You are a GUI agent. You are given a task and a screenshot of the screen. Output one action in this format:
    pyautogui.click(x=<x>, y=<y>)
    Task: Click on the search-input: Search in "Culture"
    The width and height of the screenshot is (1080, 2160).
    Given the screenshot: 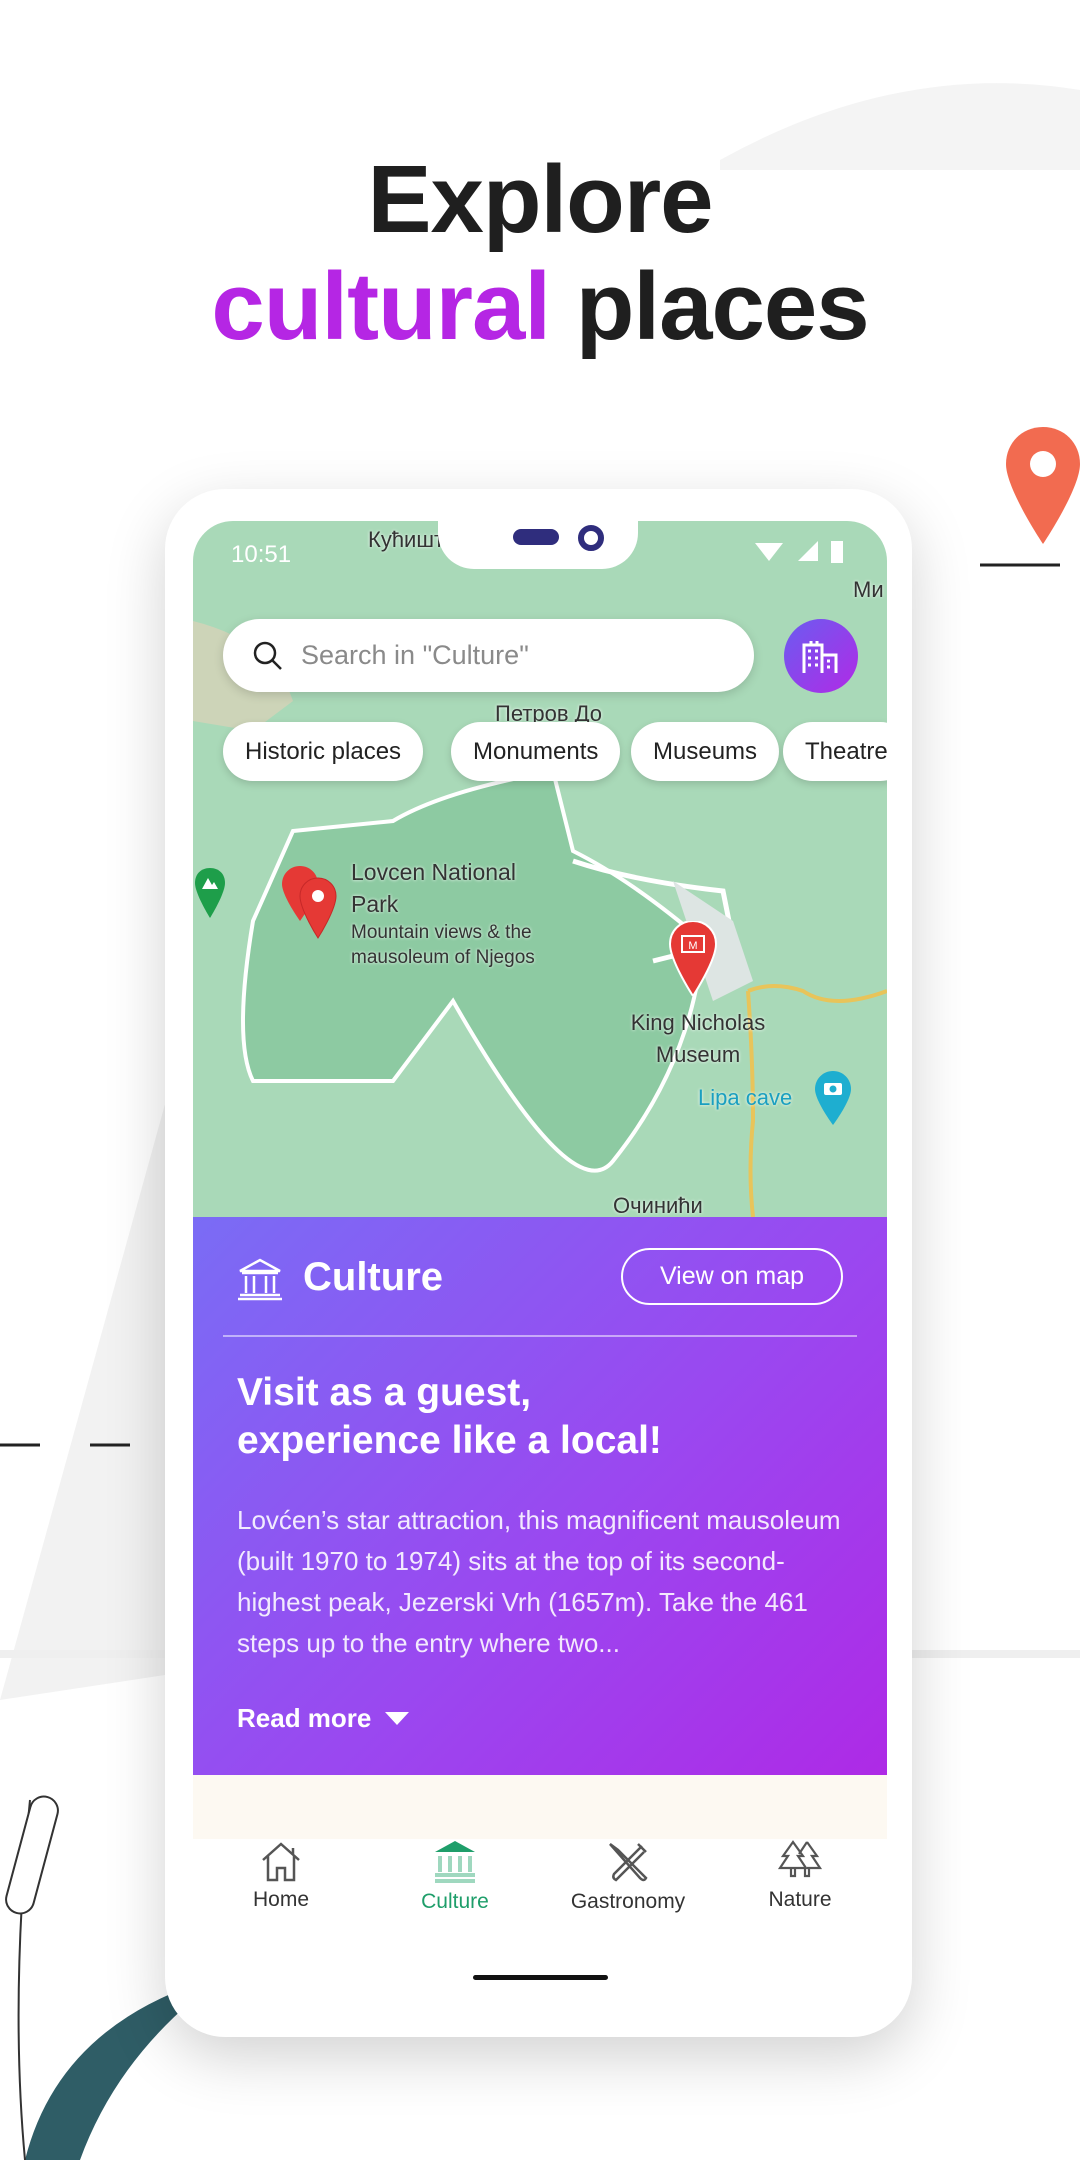 What is the action you would take?
    pyautogui.click(x=488, y=655)
    